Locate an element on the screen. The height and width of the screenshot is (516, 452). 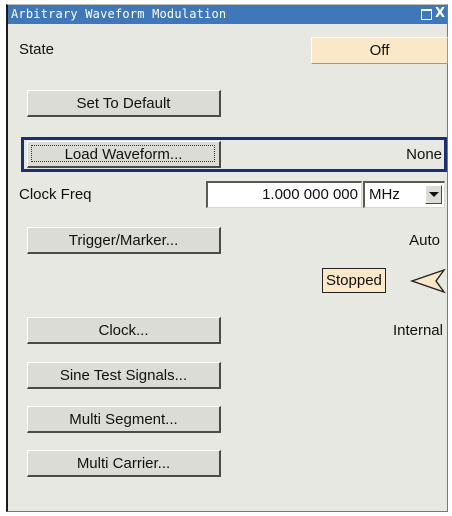
unit-dropdown-button is located at coordinates (433, 194).